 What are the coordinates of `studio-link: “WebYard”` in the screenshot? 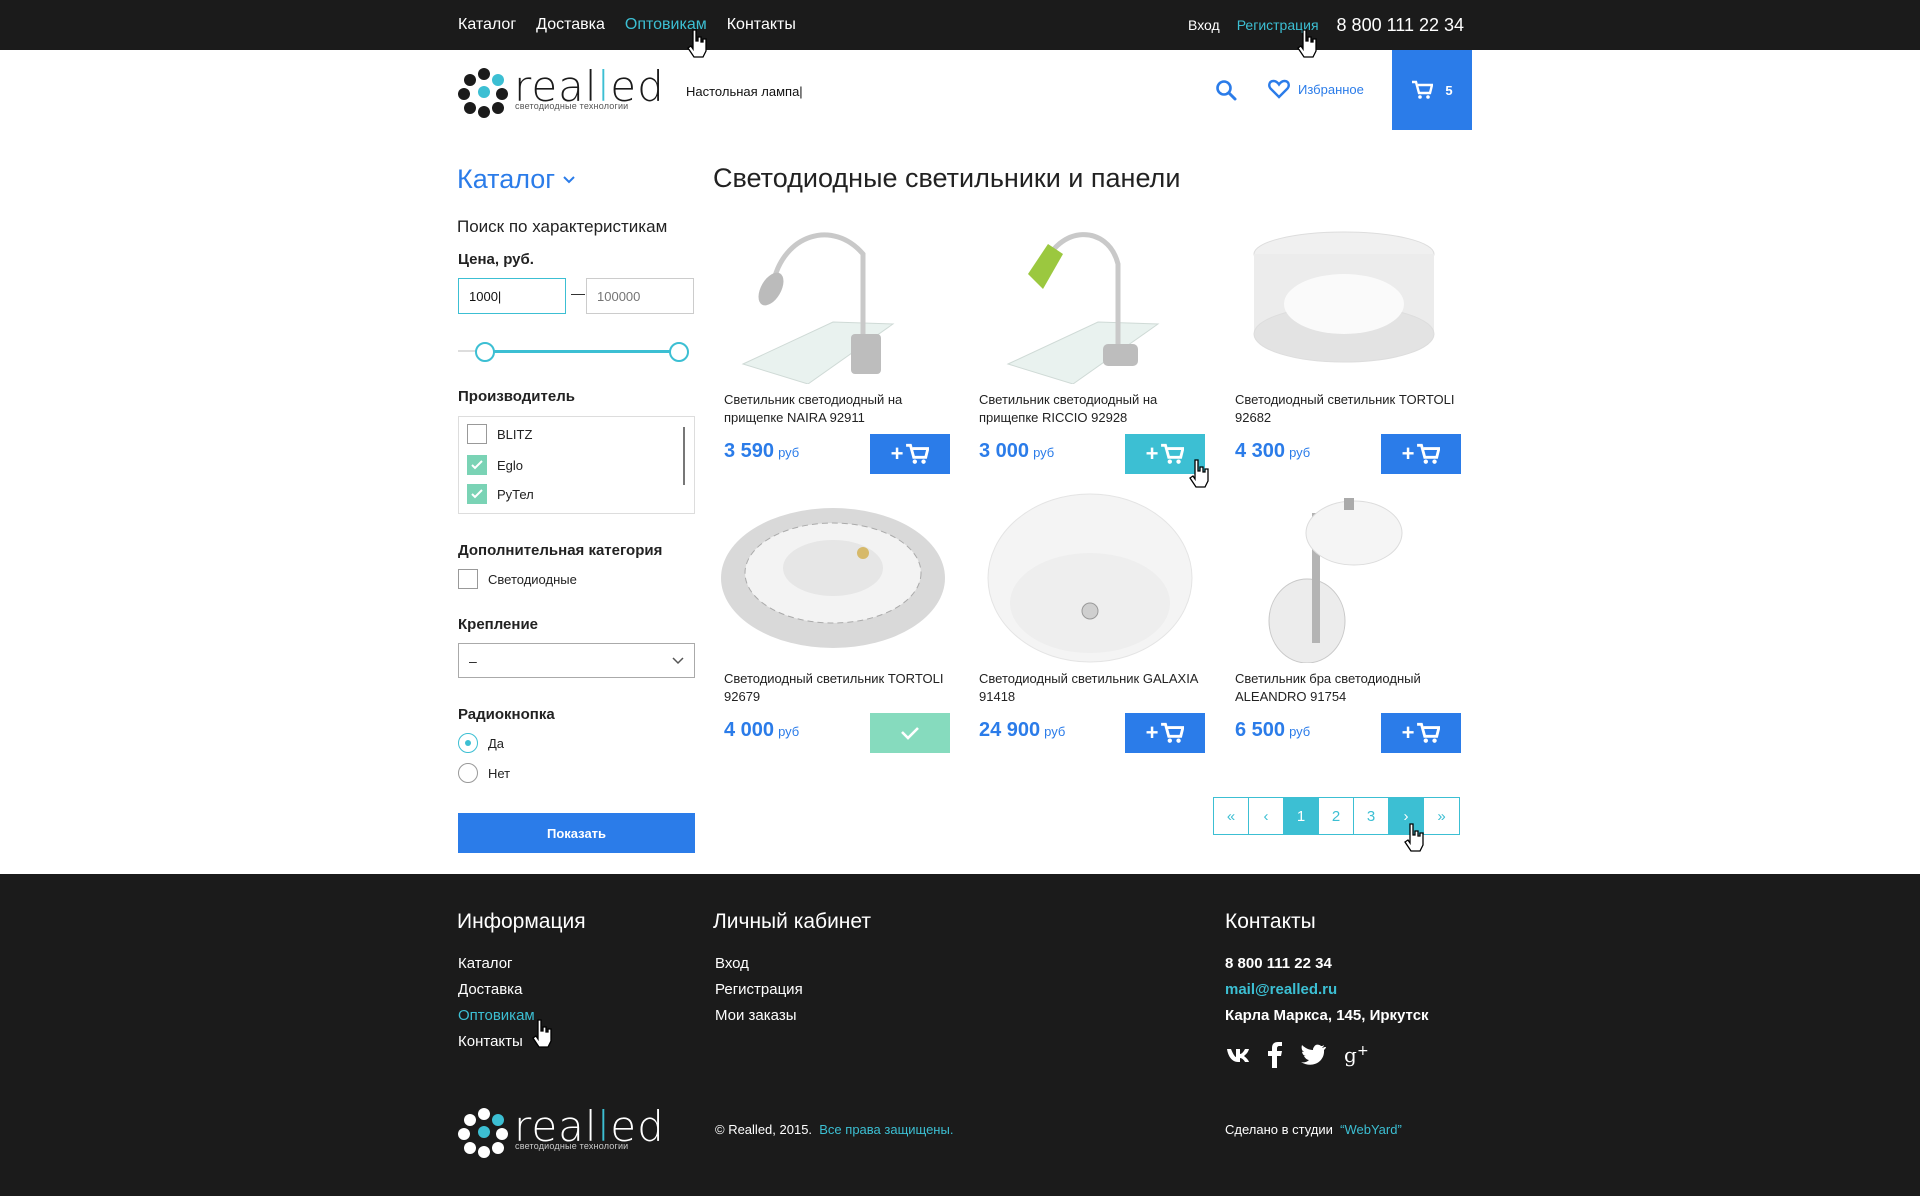 It's located at (1371, 1129).